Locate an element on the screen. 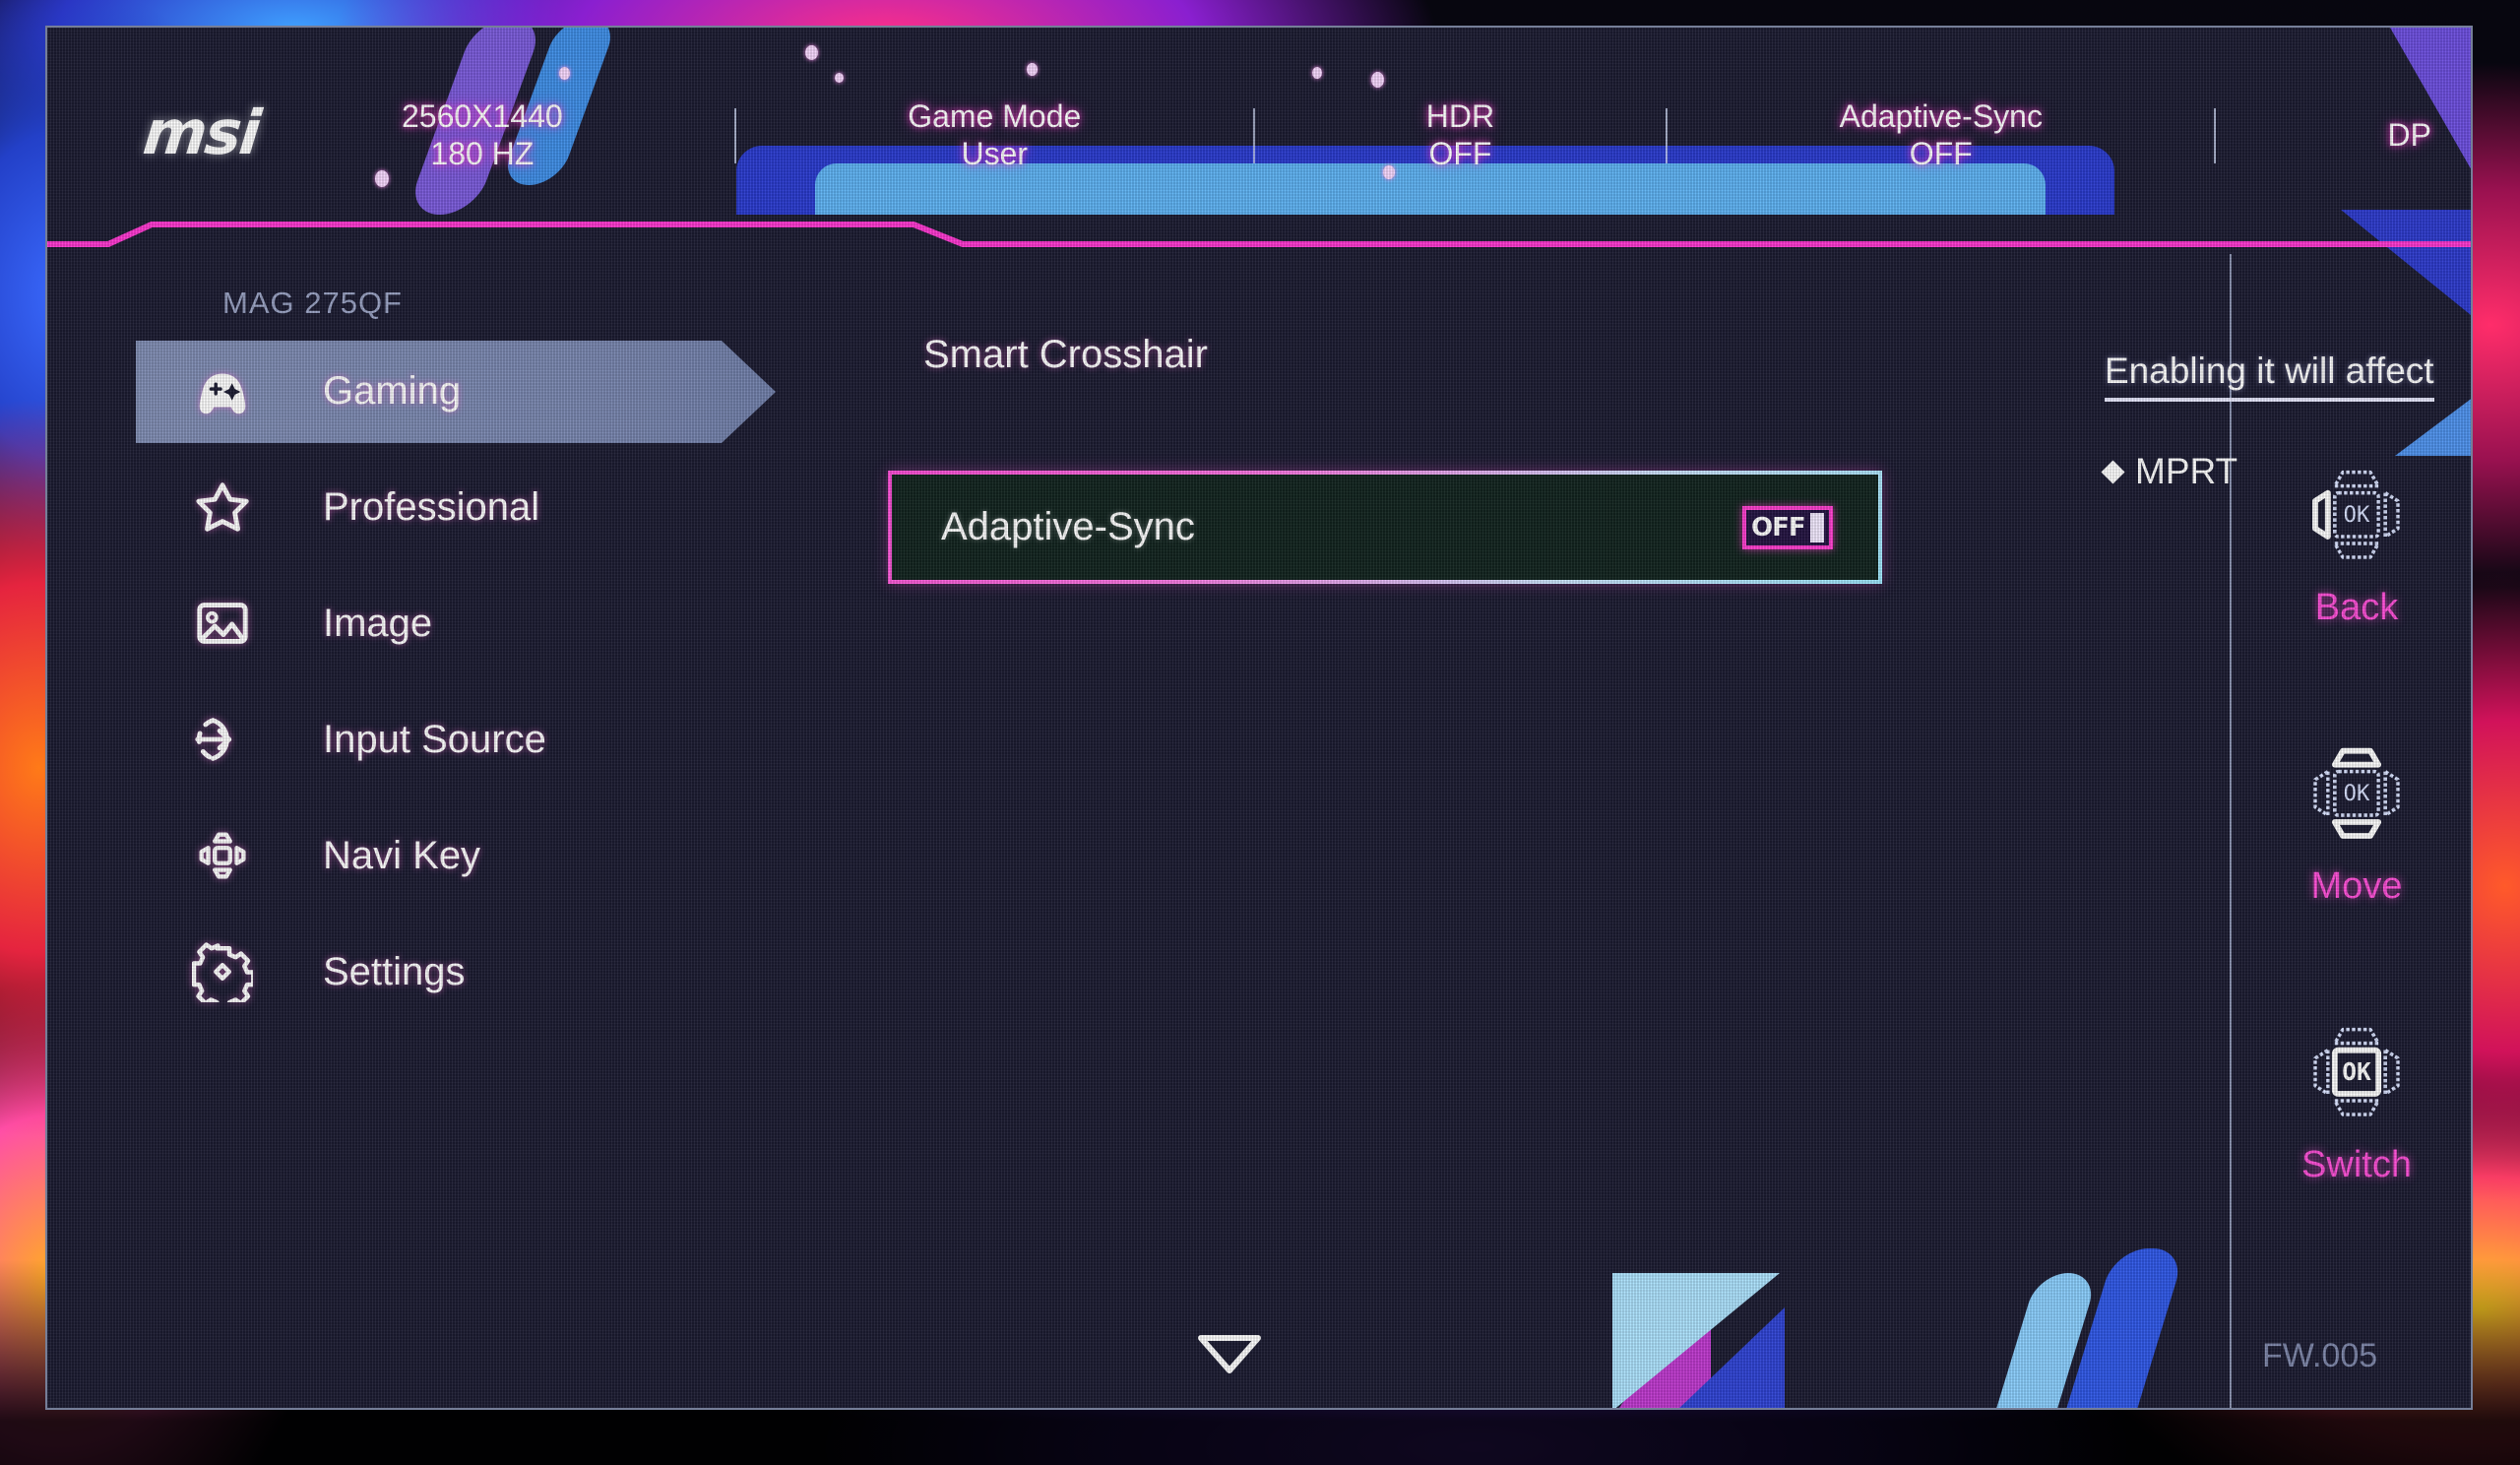  status-hdr-key: HDR is located at coordinates (1460, 116).